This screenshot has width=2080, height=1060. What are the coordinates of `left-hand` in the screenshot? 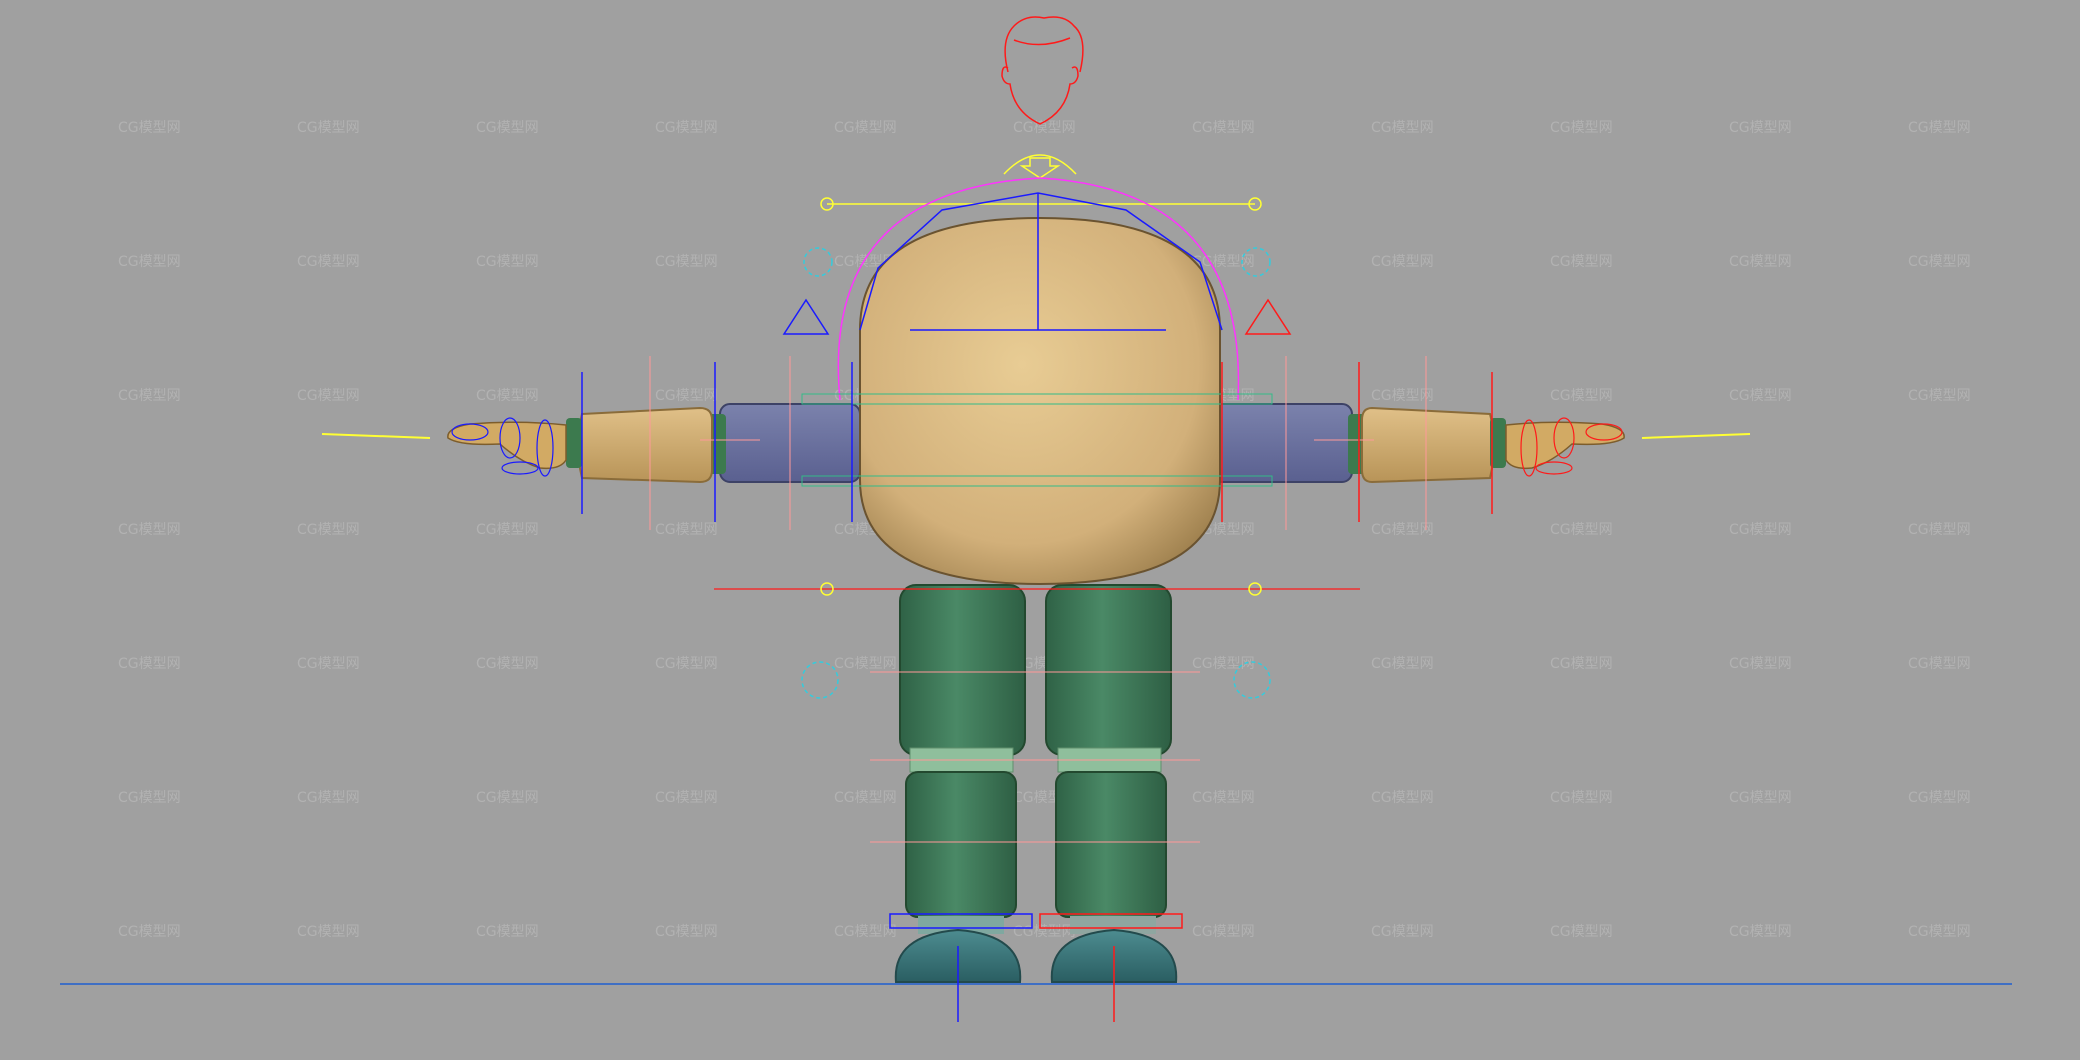 It's located at (507, 445).